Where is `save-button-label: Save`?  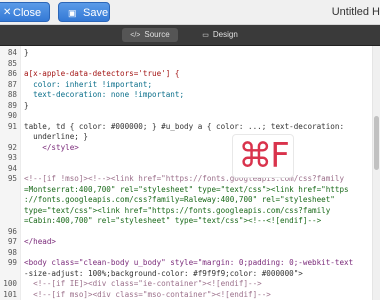
save-button-label: Save is located at coordinates (96, 13).